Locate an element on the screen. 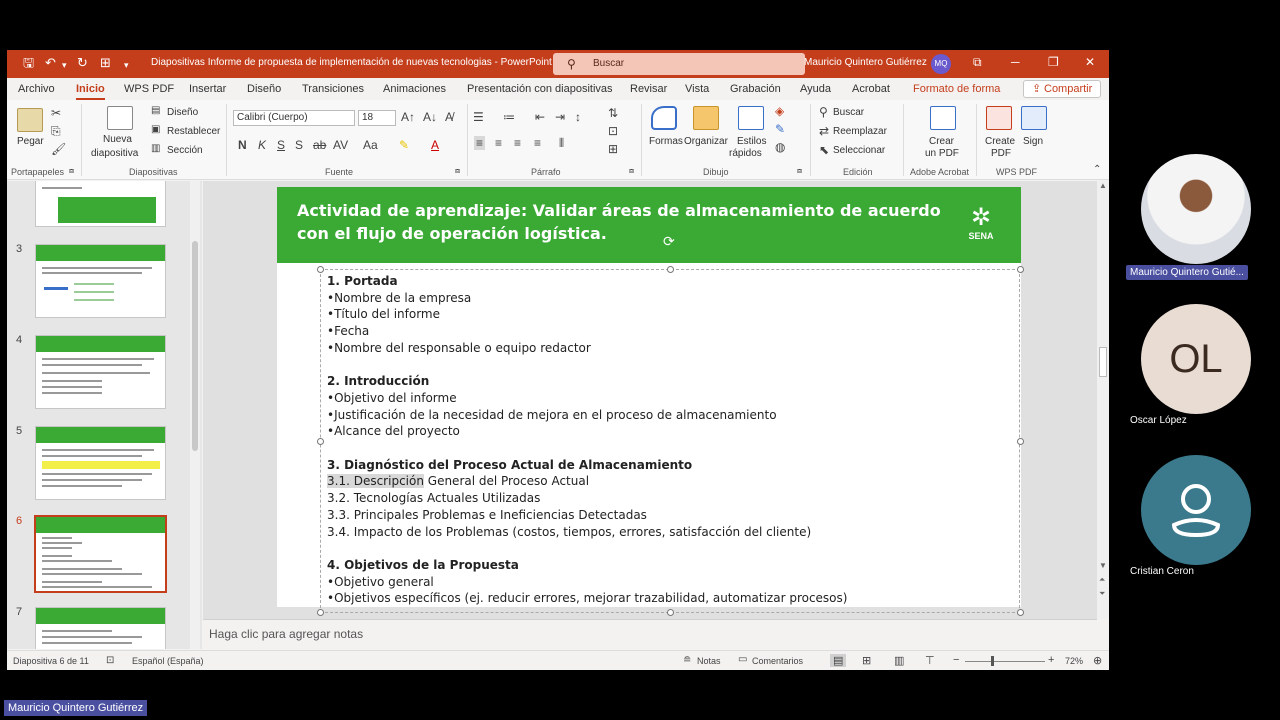  strikethrough-icon: ab is located at coordinates (319, 145).